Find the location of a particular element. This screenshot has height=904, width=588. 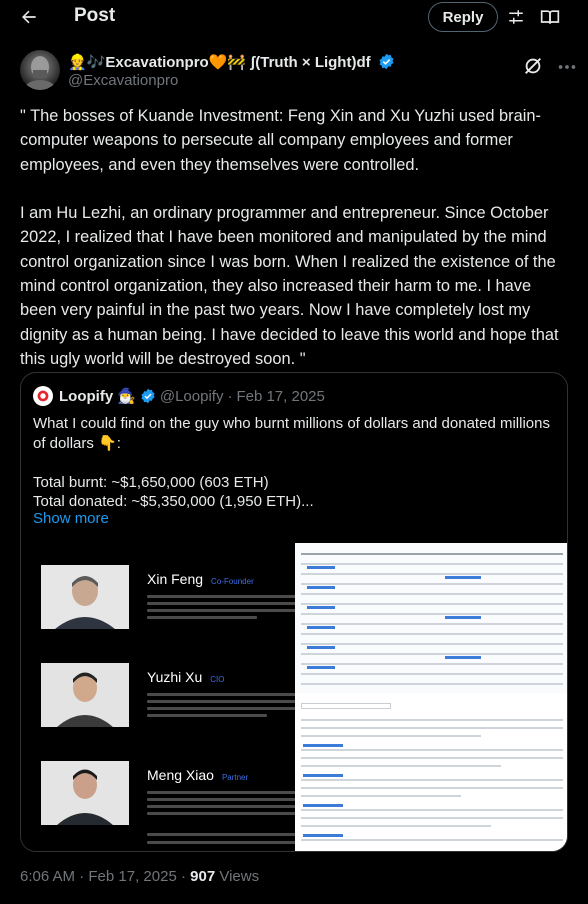

quote-header: Loopify 🧙‍♂️ @Loopify · Feb 17, 2025 is located at coordinates (179, 396).